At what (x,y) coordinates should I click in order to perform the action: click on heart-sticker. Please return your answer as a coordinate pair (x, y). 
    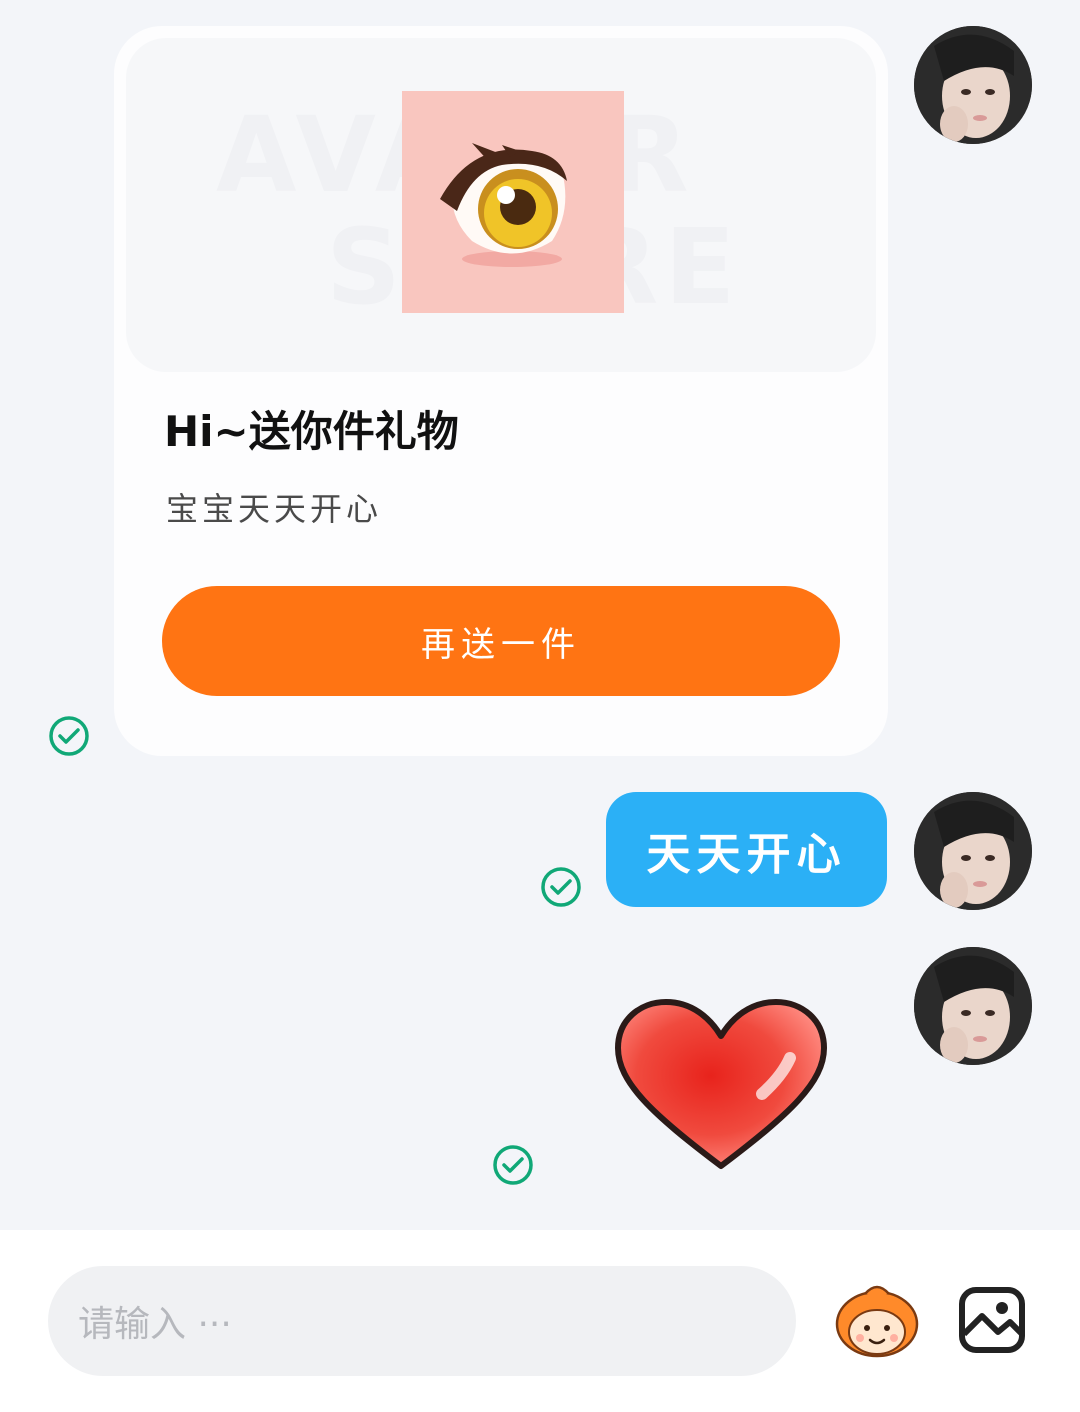
    Looking at the image, I should click on (721, 1085).